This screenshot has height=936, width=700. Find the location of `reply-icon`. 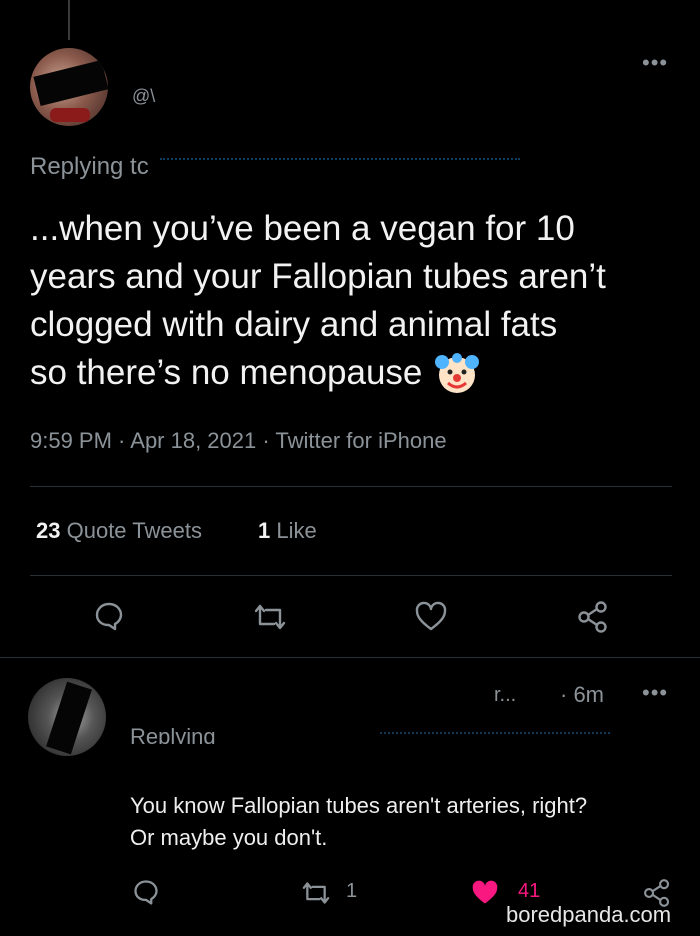

reply-icon is located at coordinates (109, 616).